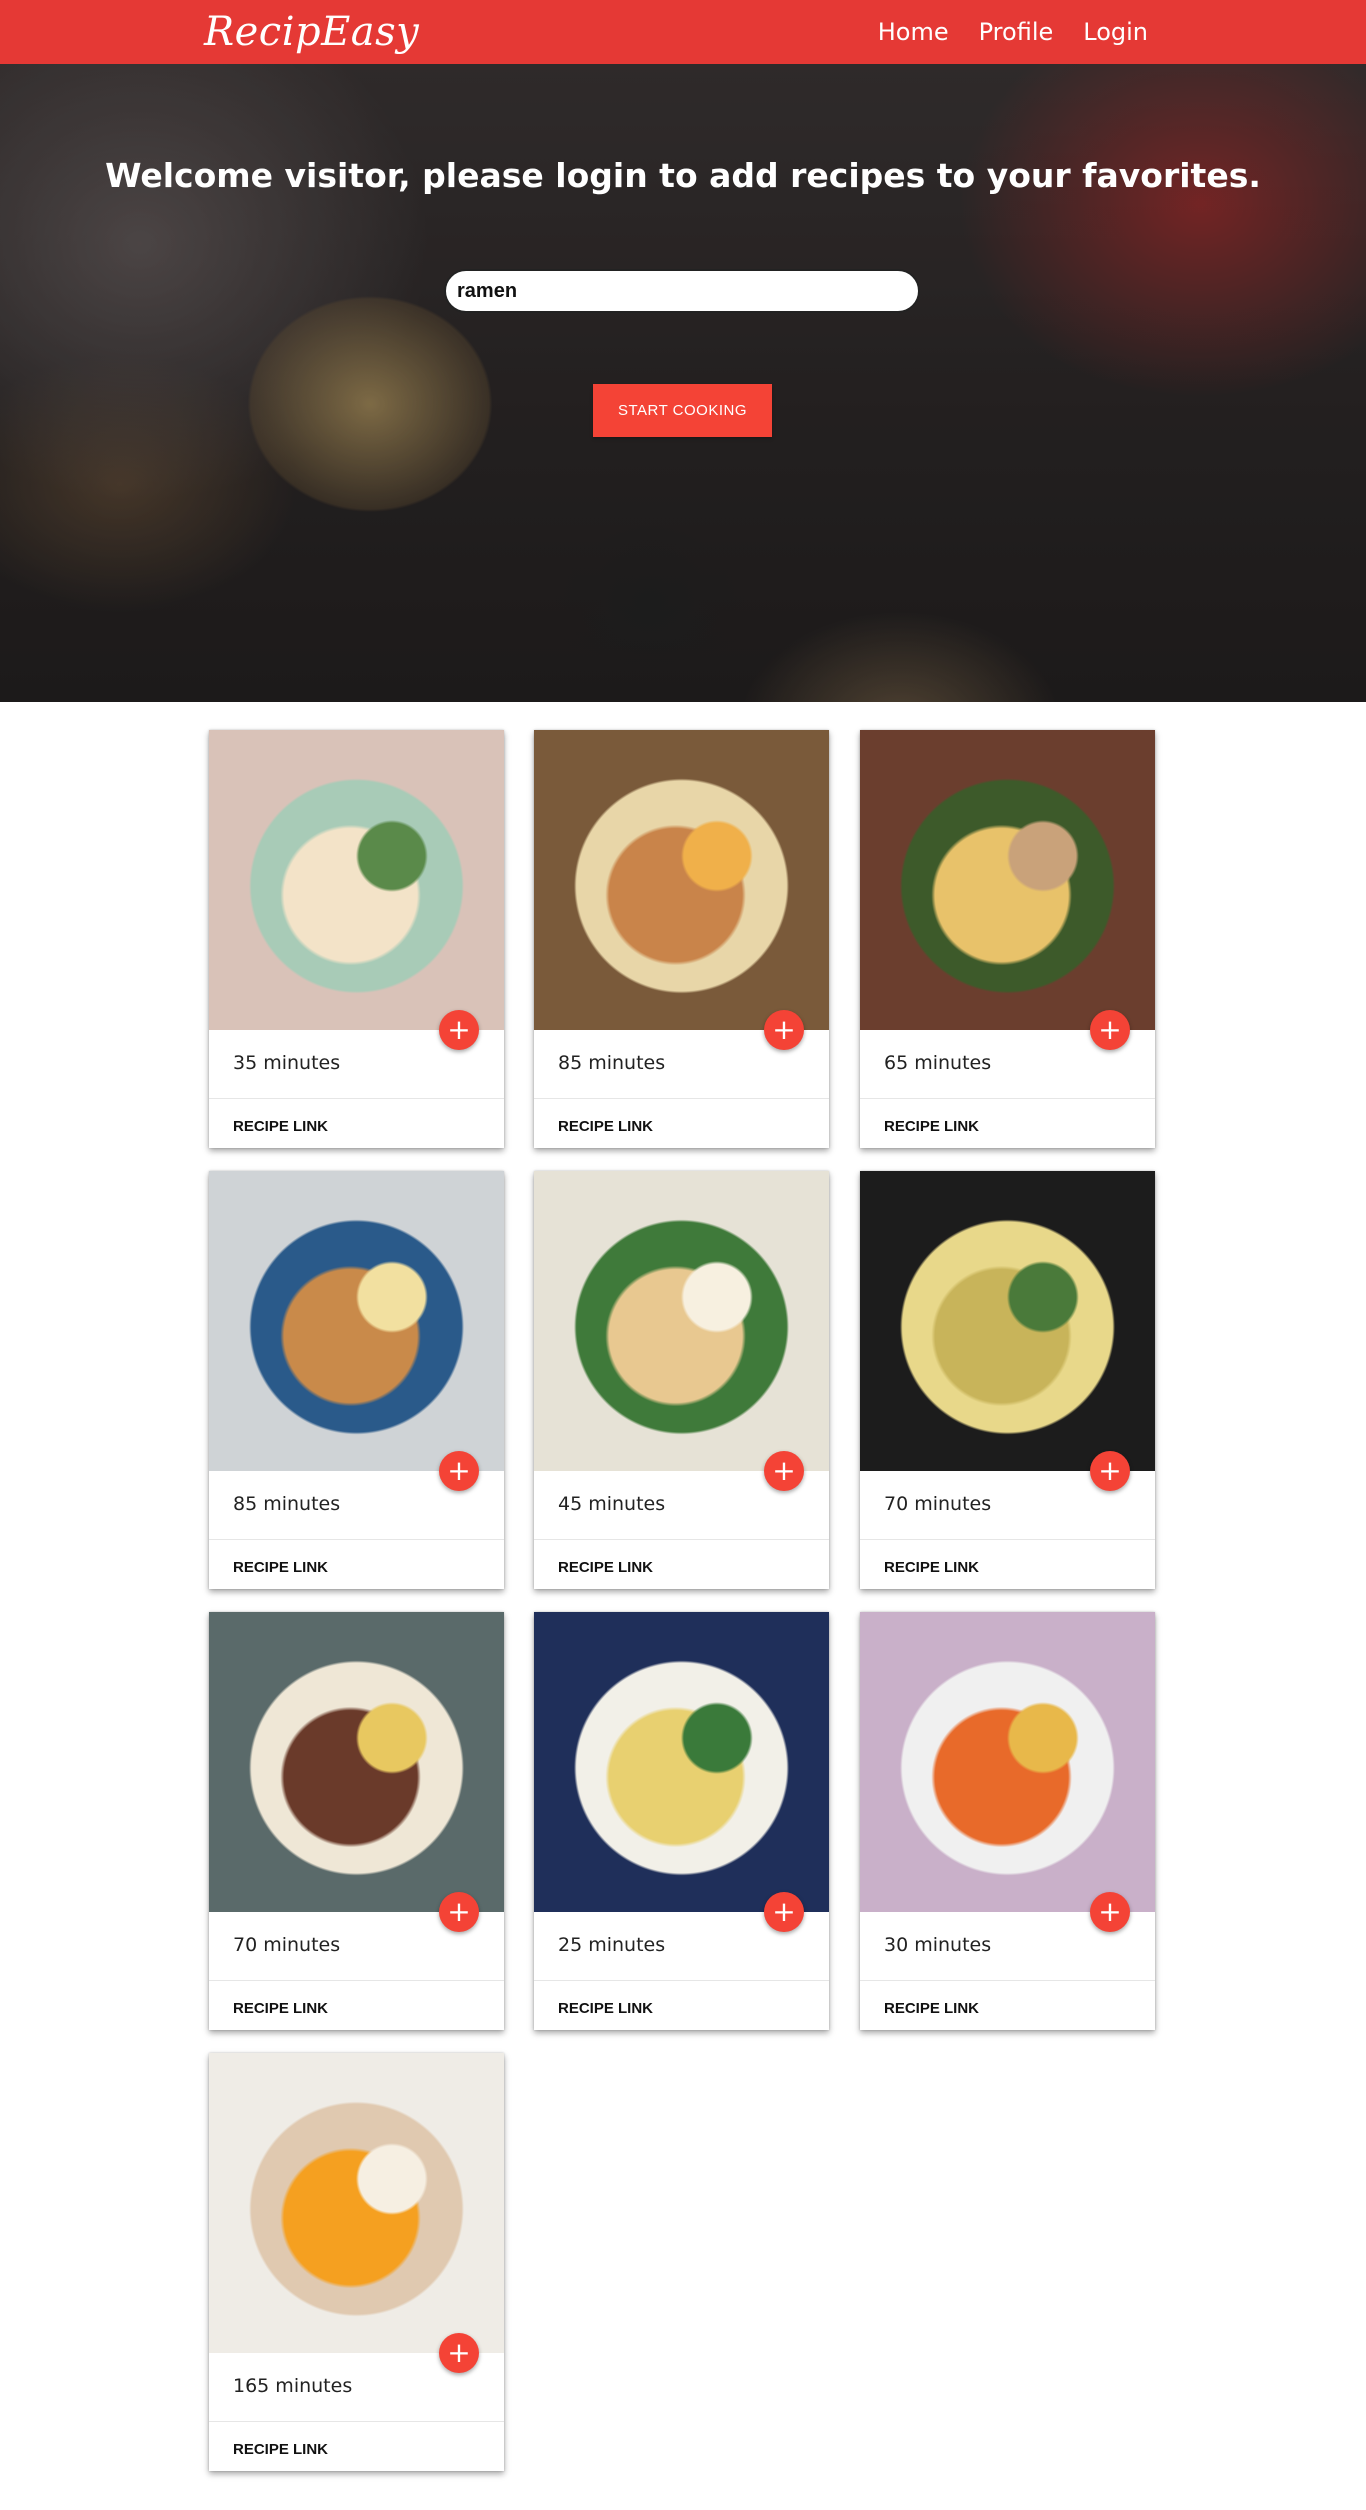  Describe the element at coordinates (682, 291) in the screenshot. I see `search-input` at that location.